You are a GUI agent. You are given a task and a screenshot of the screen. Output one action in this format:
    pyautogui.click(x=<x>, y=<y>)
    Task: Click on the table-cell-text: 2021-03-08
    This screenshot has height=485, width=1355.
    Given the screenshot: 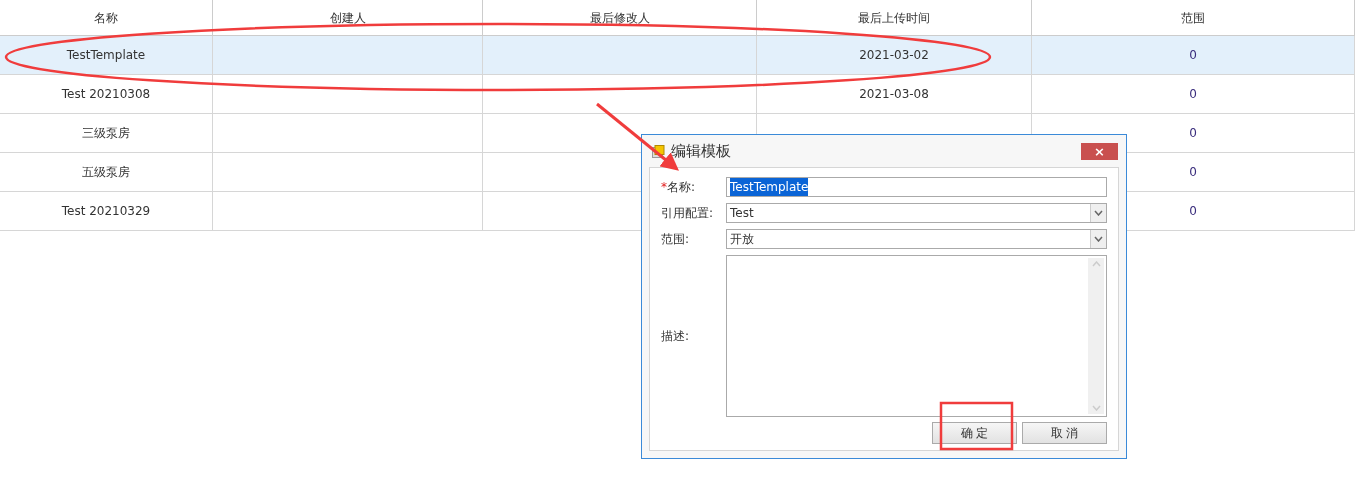 What is the action you would take?
    pyautogui.click(x=894, y=94)
    